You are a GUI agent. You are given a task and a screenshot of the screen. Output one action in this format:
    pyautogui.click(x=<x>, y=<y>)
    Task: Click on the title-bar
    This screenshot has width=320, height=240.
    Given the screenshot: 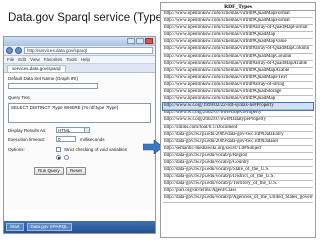 What is the action you would take?
    pyautogui.click(x=79, y=41)
    